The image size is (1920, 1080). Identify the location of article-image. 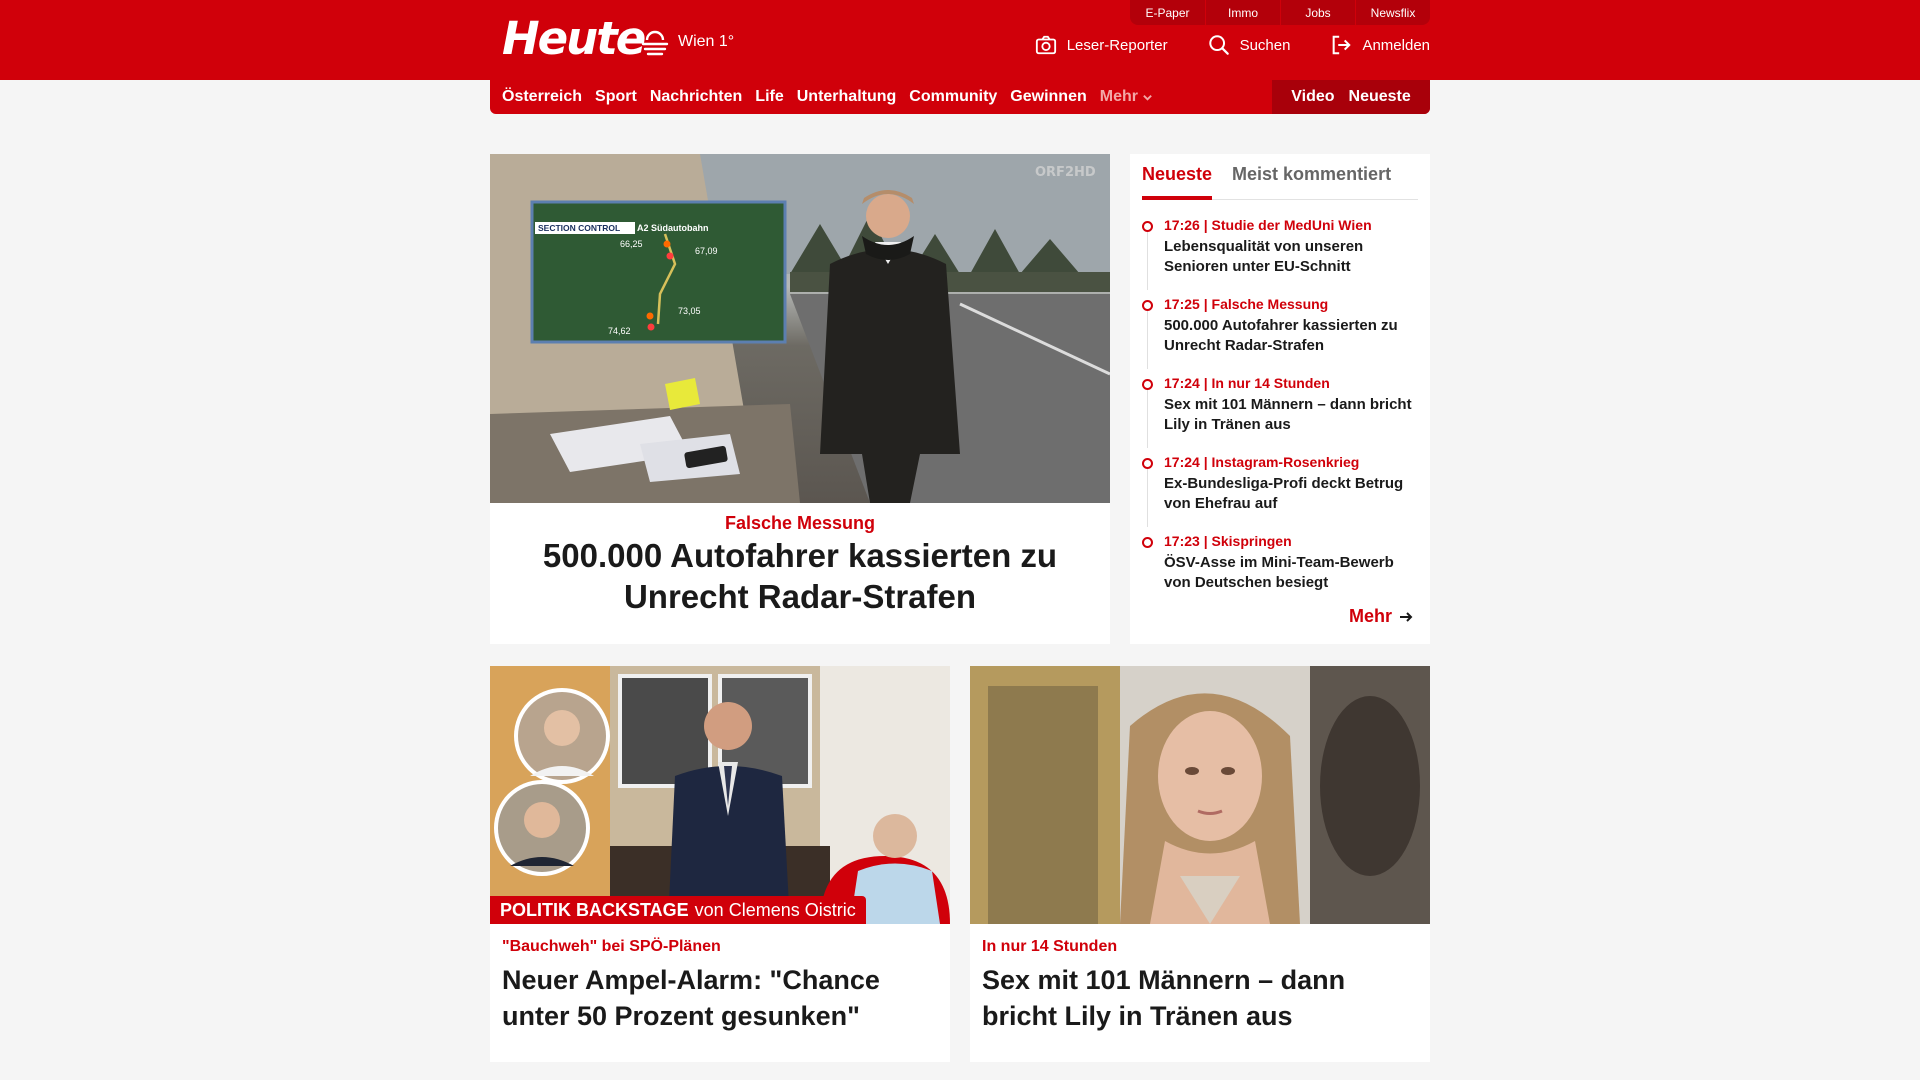
(1200, 795).